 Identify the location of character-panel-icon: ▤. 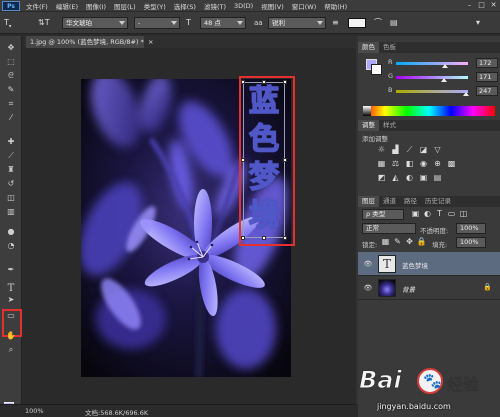
(394, 23).